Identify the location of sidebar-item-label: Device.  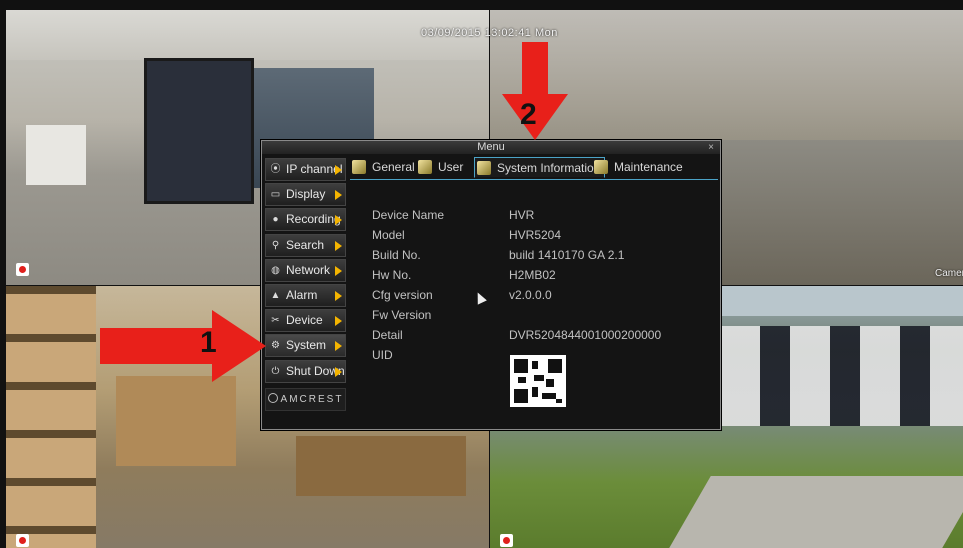
(304, 320).